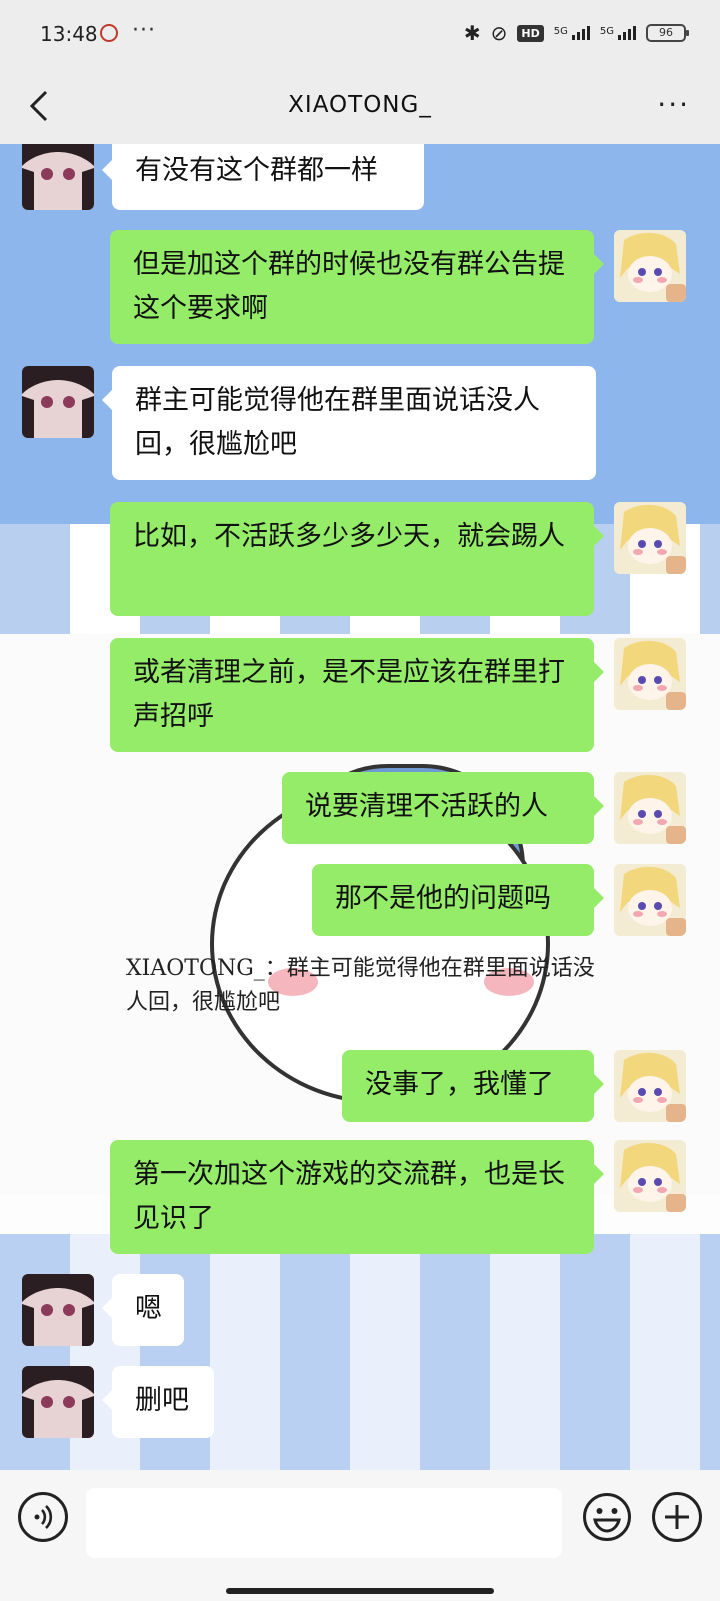 Image resolution: width=720 pixels, height=1601 pixels. I want to click on message-bubble: 没事了，我懂了, so click(473, 1086).